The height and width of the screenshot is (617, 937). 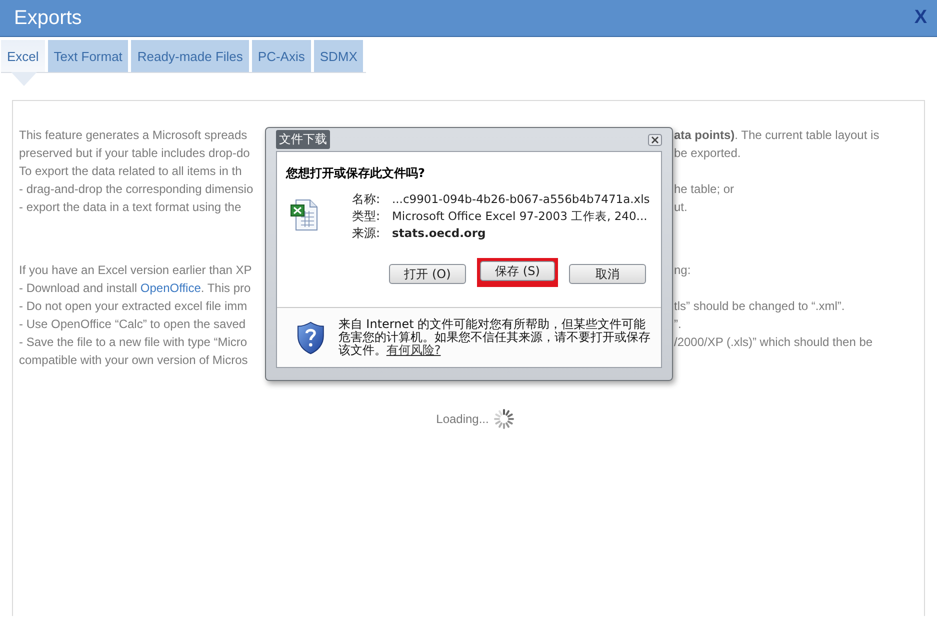 What do you see at coordinates (170, 288) in the screenshot?
I see `text-link: OpenOffice` at bounding box center [170, 288].